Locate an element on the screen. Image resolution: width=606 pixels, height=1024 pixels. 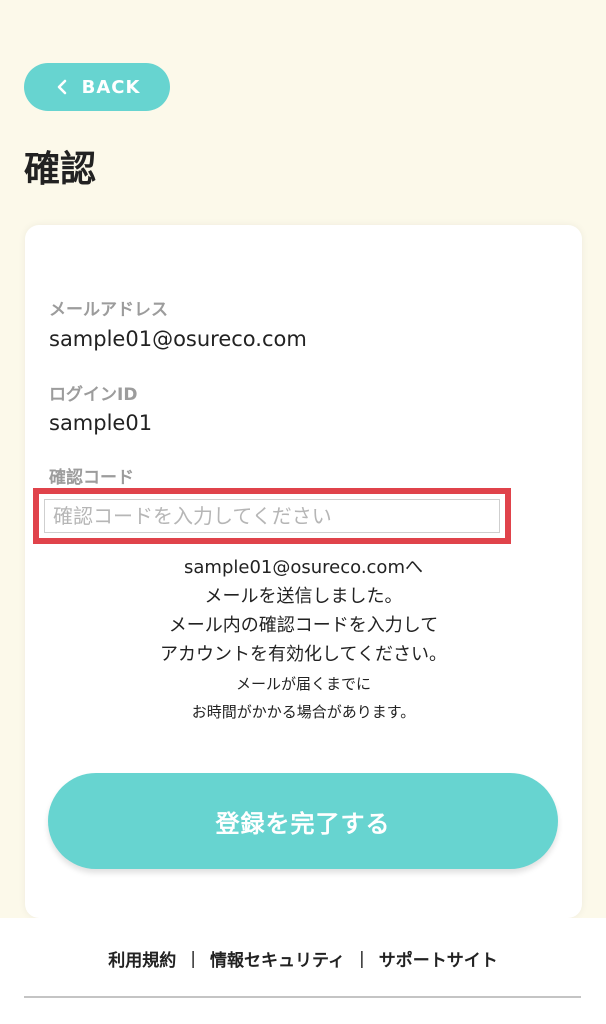
page-title: 確認 is located at coordinates (60, 169).